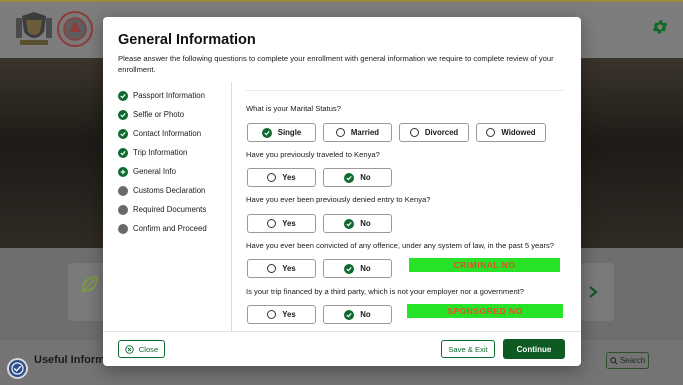 This screenshot has width=683, height=385. Describe the element at coordinates (169, 95) in the screenshot. I see `step-label: Passport Information` at that location.